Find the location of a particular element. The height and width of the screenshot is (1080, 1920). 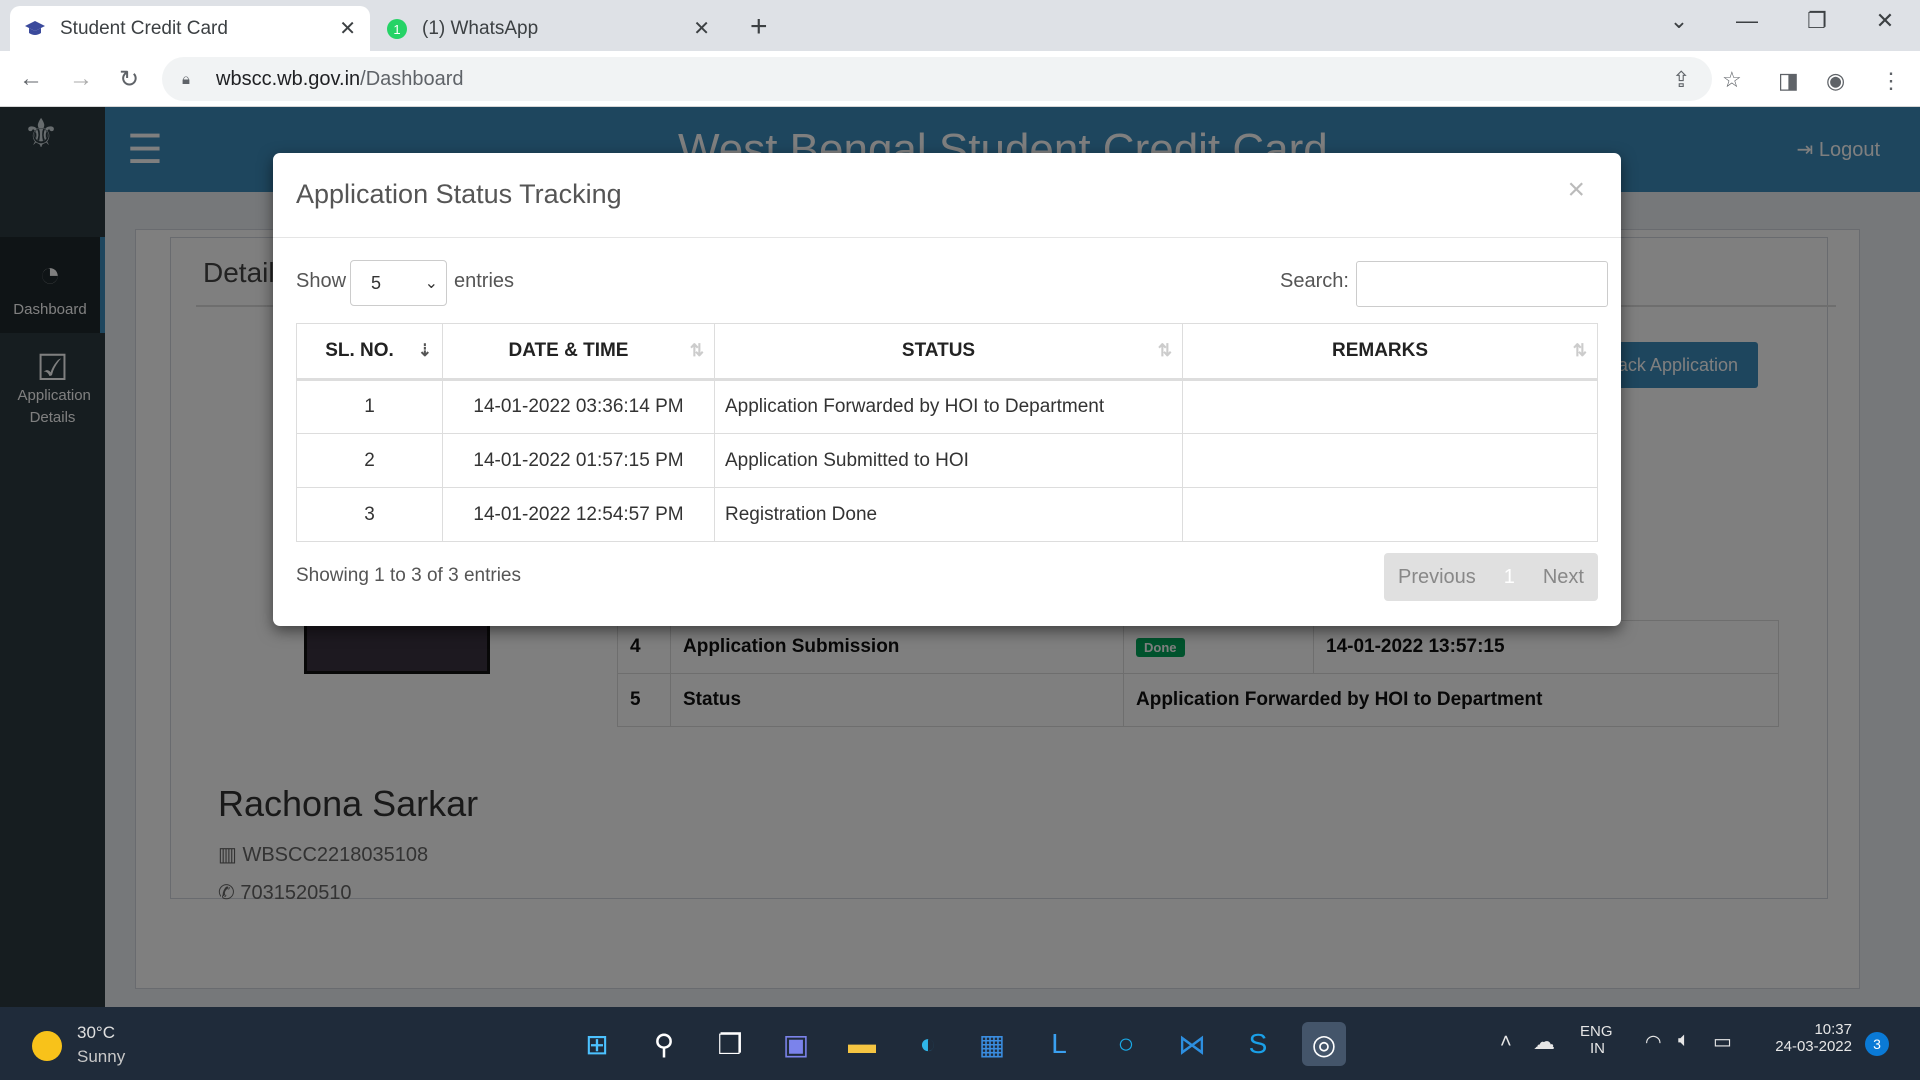

tab-whatsapp: 1 (1) WhatsApp ✕ is located at coordinates (548, 28).